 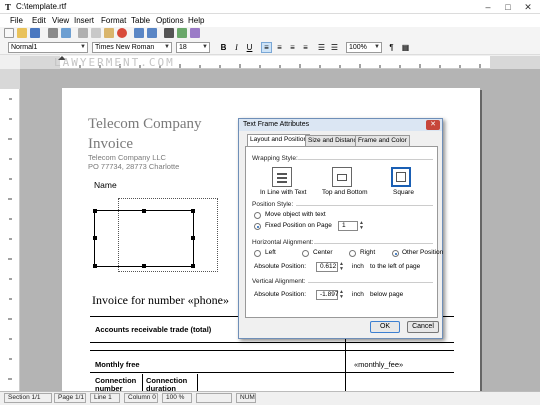 I want to click on ok-button: OK, so click(x=385, y=327).